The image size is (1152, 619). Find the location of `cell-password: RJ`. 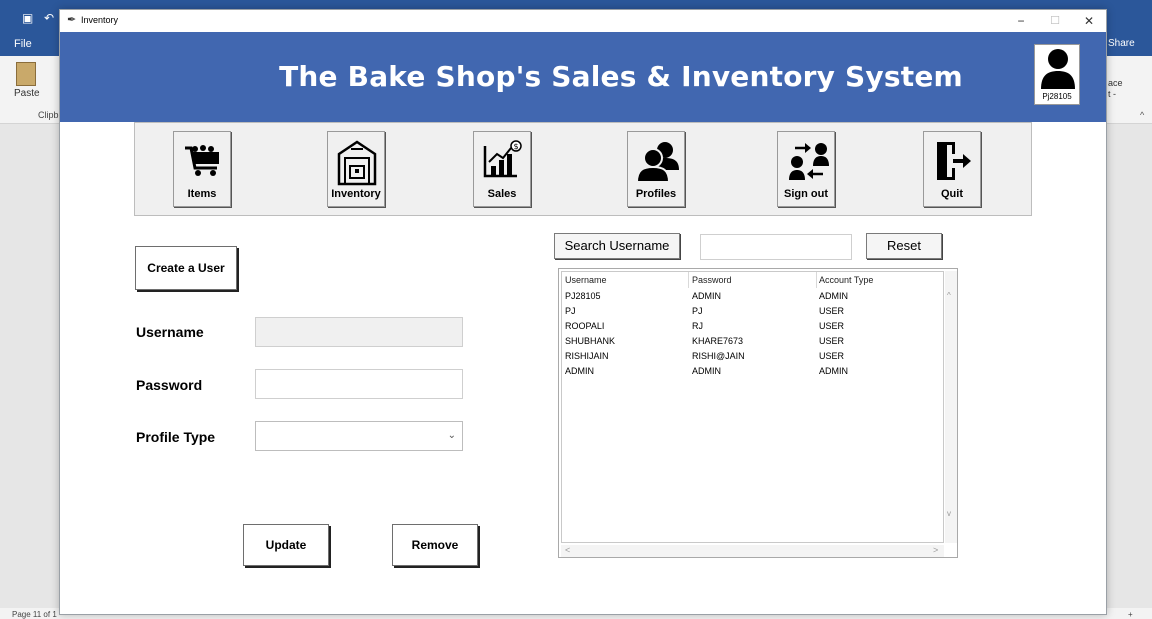

cell-password: RJ is located at coordinates (697, 326).